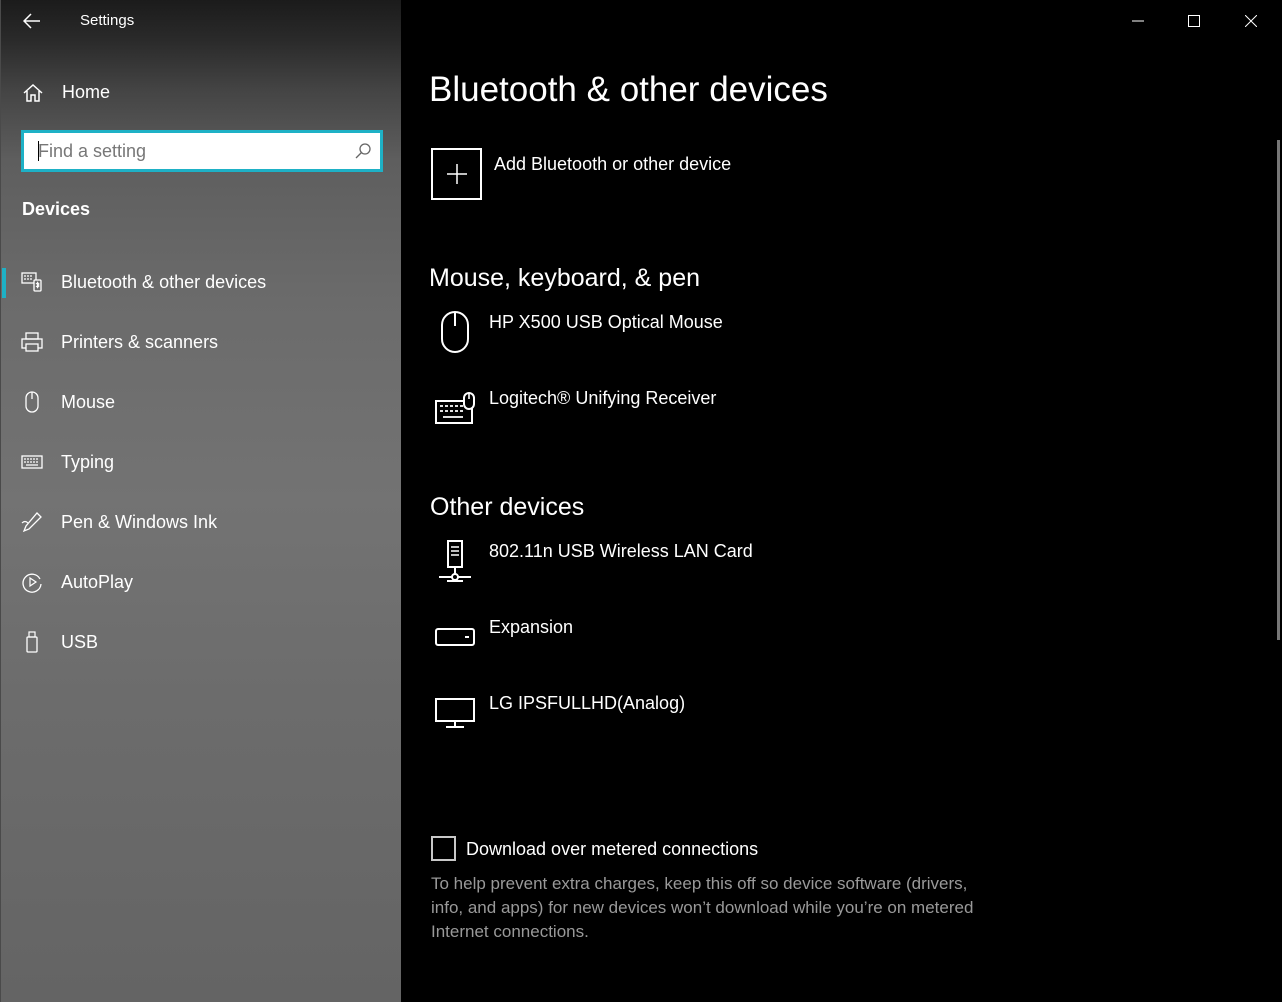 Image resolution: width=1282 pixels, height=1002 pixels. What do you see at coordinates (201, 642) in the screenshot?
I see `sidebar-item-usb: USB` at bounding box center [201, 642].